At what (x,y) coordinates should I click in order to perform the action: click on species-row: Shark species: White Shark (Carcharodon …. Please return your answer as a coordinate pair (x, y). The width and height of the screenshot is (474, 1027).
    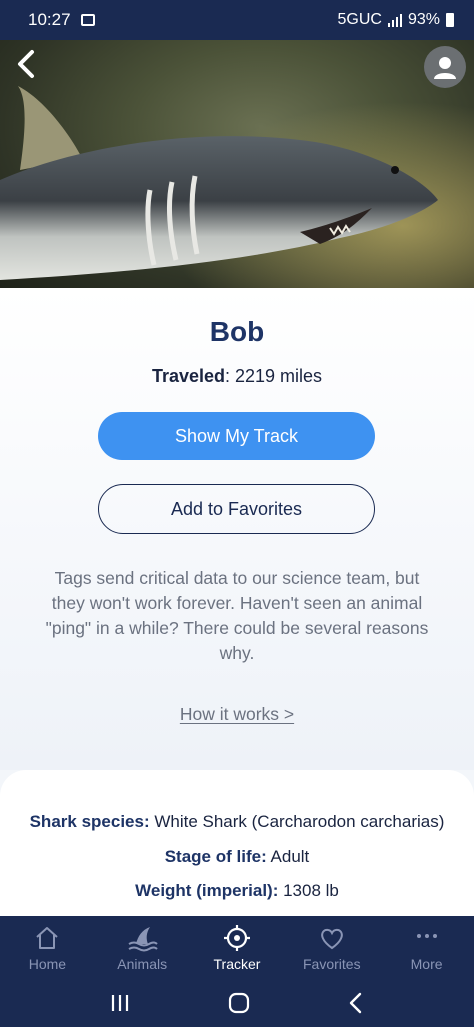
    Looking at the image, I should click on (237, 822).